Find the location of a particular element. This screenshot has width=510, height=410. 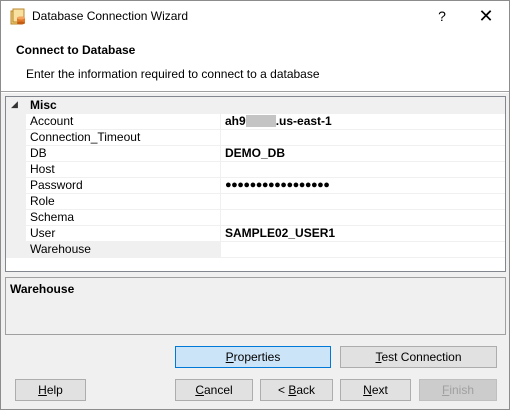

btn-text-pre: < is located at coordinates (283, 390).